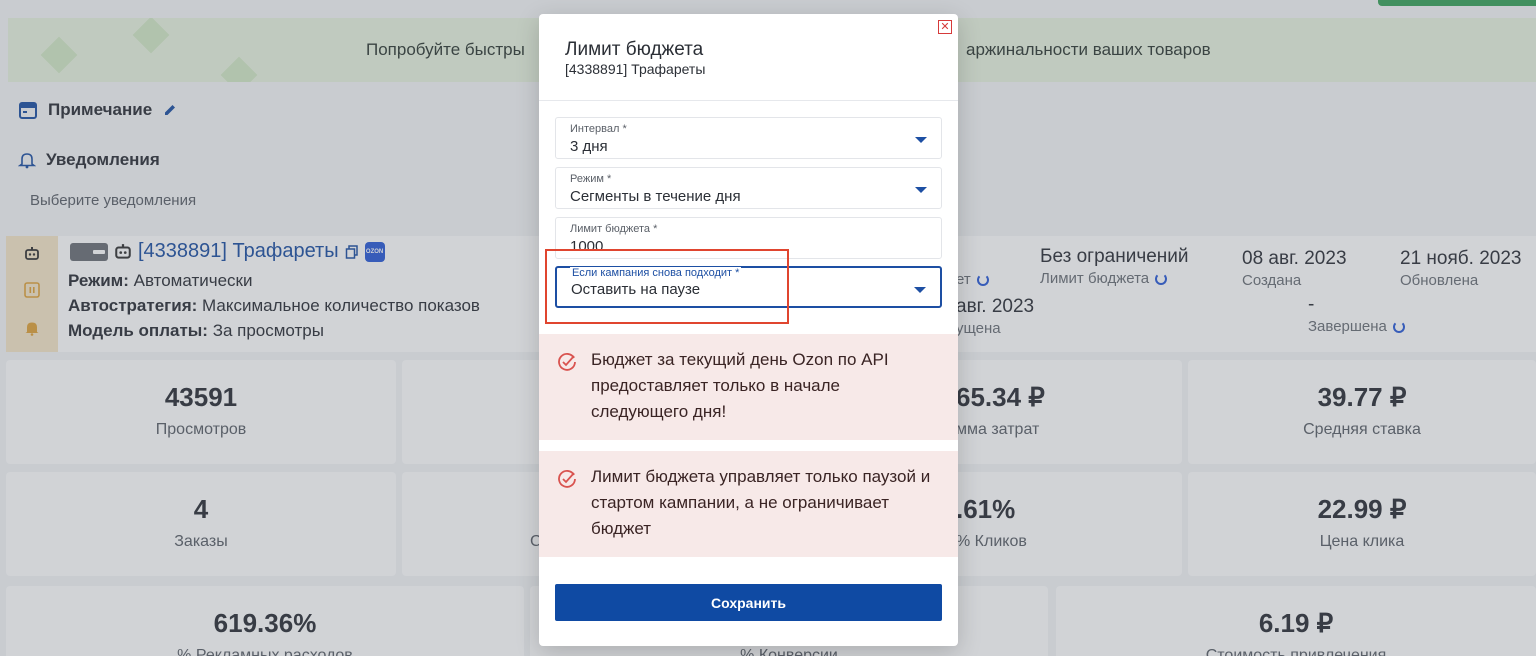  What do you see at coordinates (598, 129) in the screenshot?
I see `interval-label: Интервал *` at bounding box center [598, 129].